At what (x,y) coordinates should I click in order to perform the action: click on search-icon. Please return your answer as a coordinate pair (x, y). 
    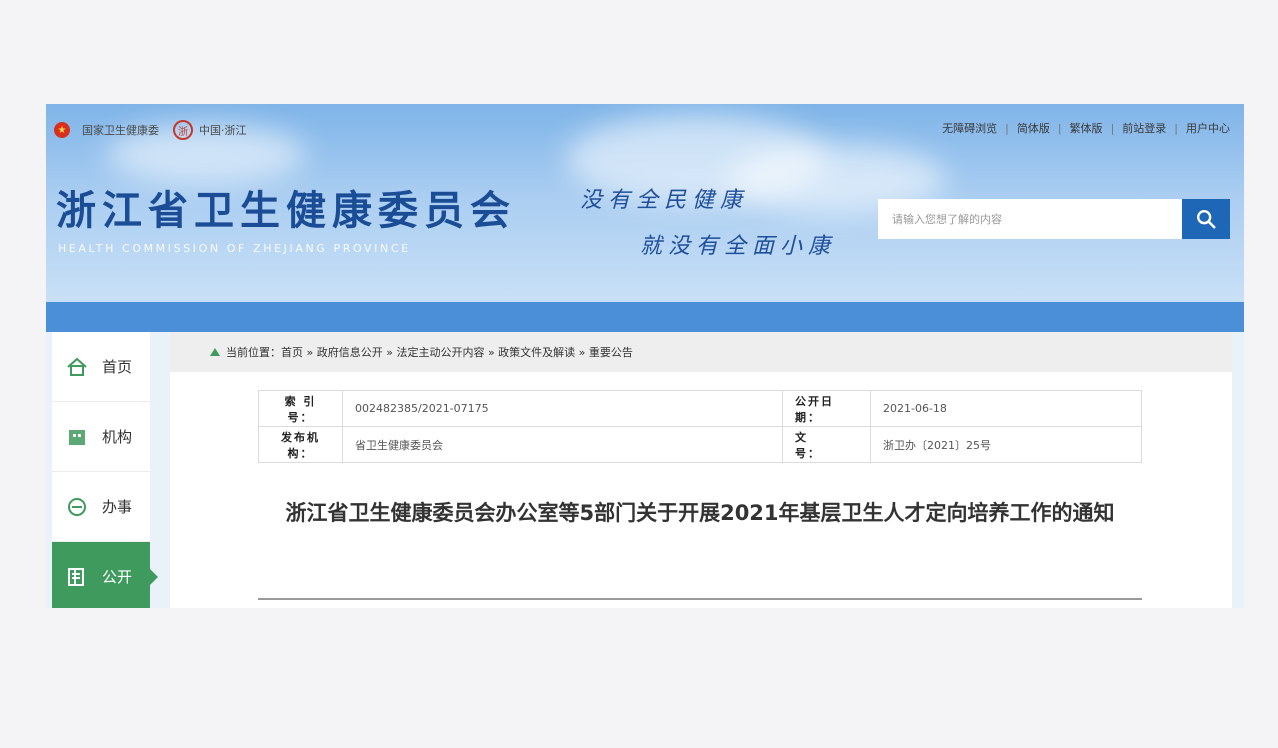
    Looking at the image, I should click on (1206, 219).